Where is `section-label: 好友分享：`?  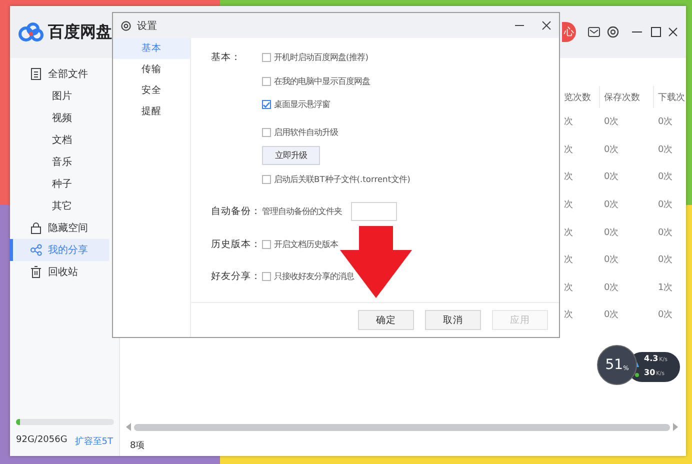 section-label: 好友分享： is located at coordinates (236, 277).